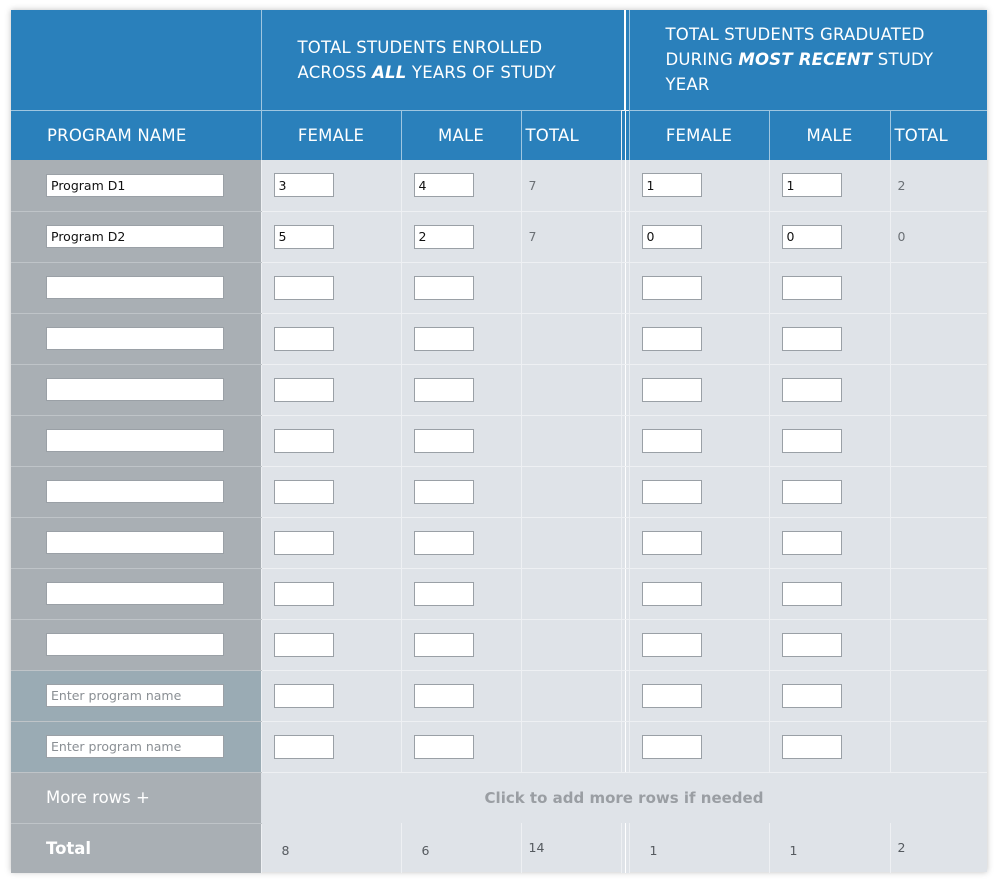 This screenshot has width=1000, height=892. Describe the element at coordinates (938, 134) in the screenshot. I see `graduated-total-header: TOTAL` at that location.